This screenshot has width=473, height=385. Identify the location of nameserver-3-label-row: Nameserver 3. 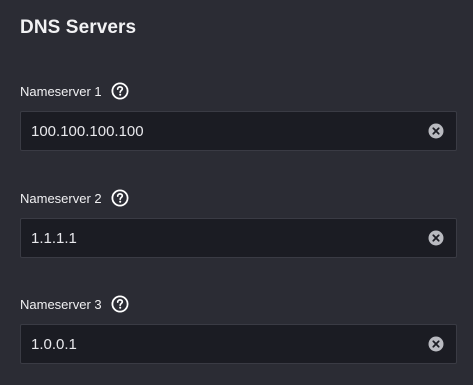
(238, 304).